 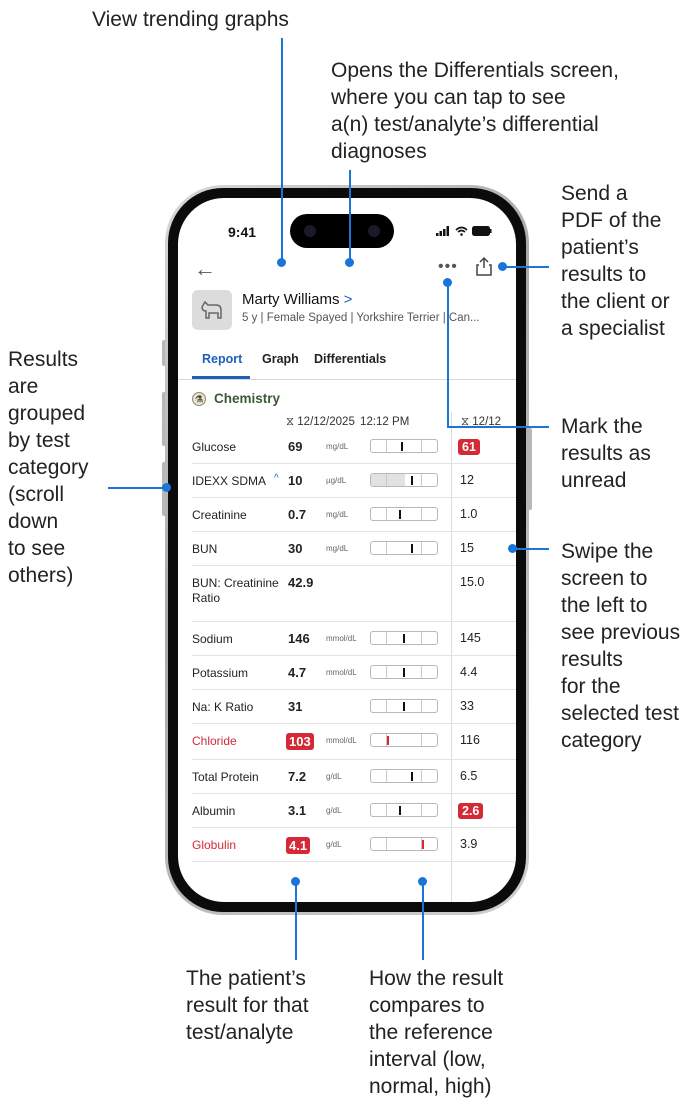 What do you see at coordinates (222, 707) in the screenshot?
I see `analyte-name: Na: K Ratio` at bounding box center [222, 707].